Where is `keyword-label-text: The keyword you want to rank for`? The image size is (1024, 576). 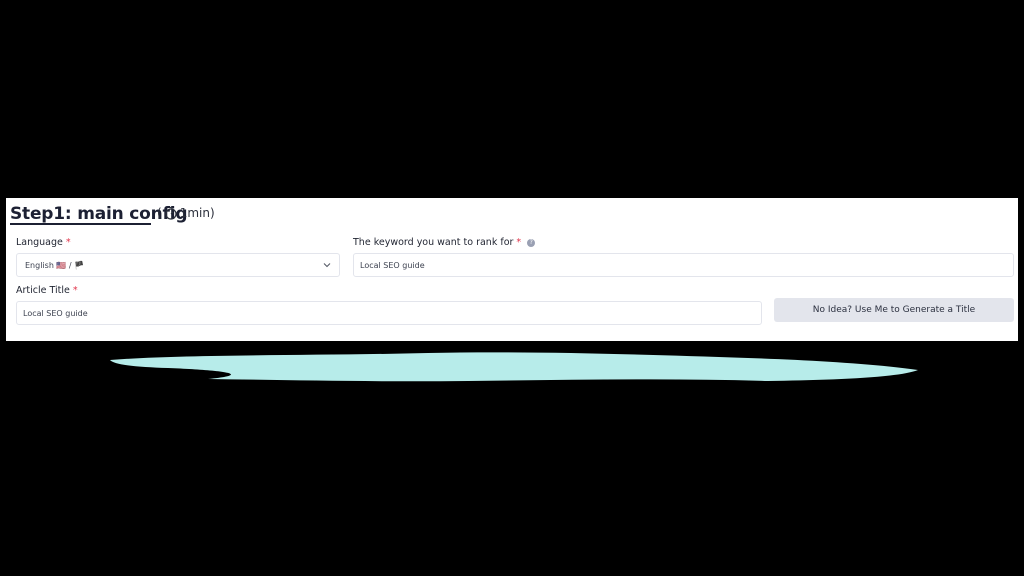
keyword-label-text: The keyword you want to rank for is located at coordinates (433, 242).